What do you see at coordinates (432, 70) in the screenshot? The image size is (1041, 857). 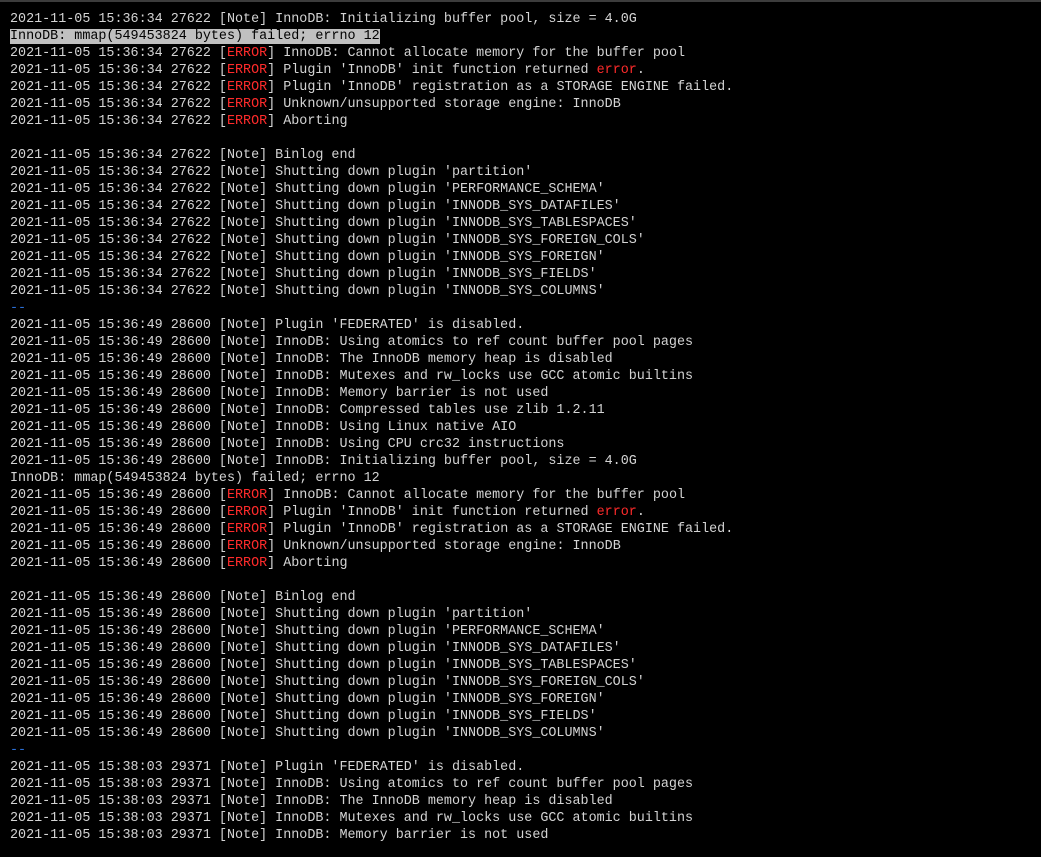 I see `log-message: ] Plugin 'InnoDB' init function returned` at bounding box center [432, 70].